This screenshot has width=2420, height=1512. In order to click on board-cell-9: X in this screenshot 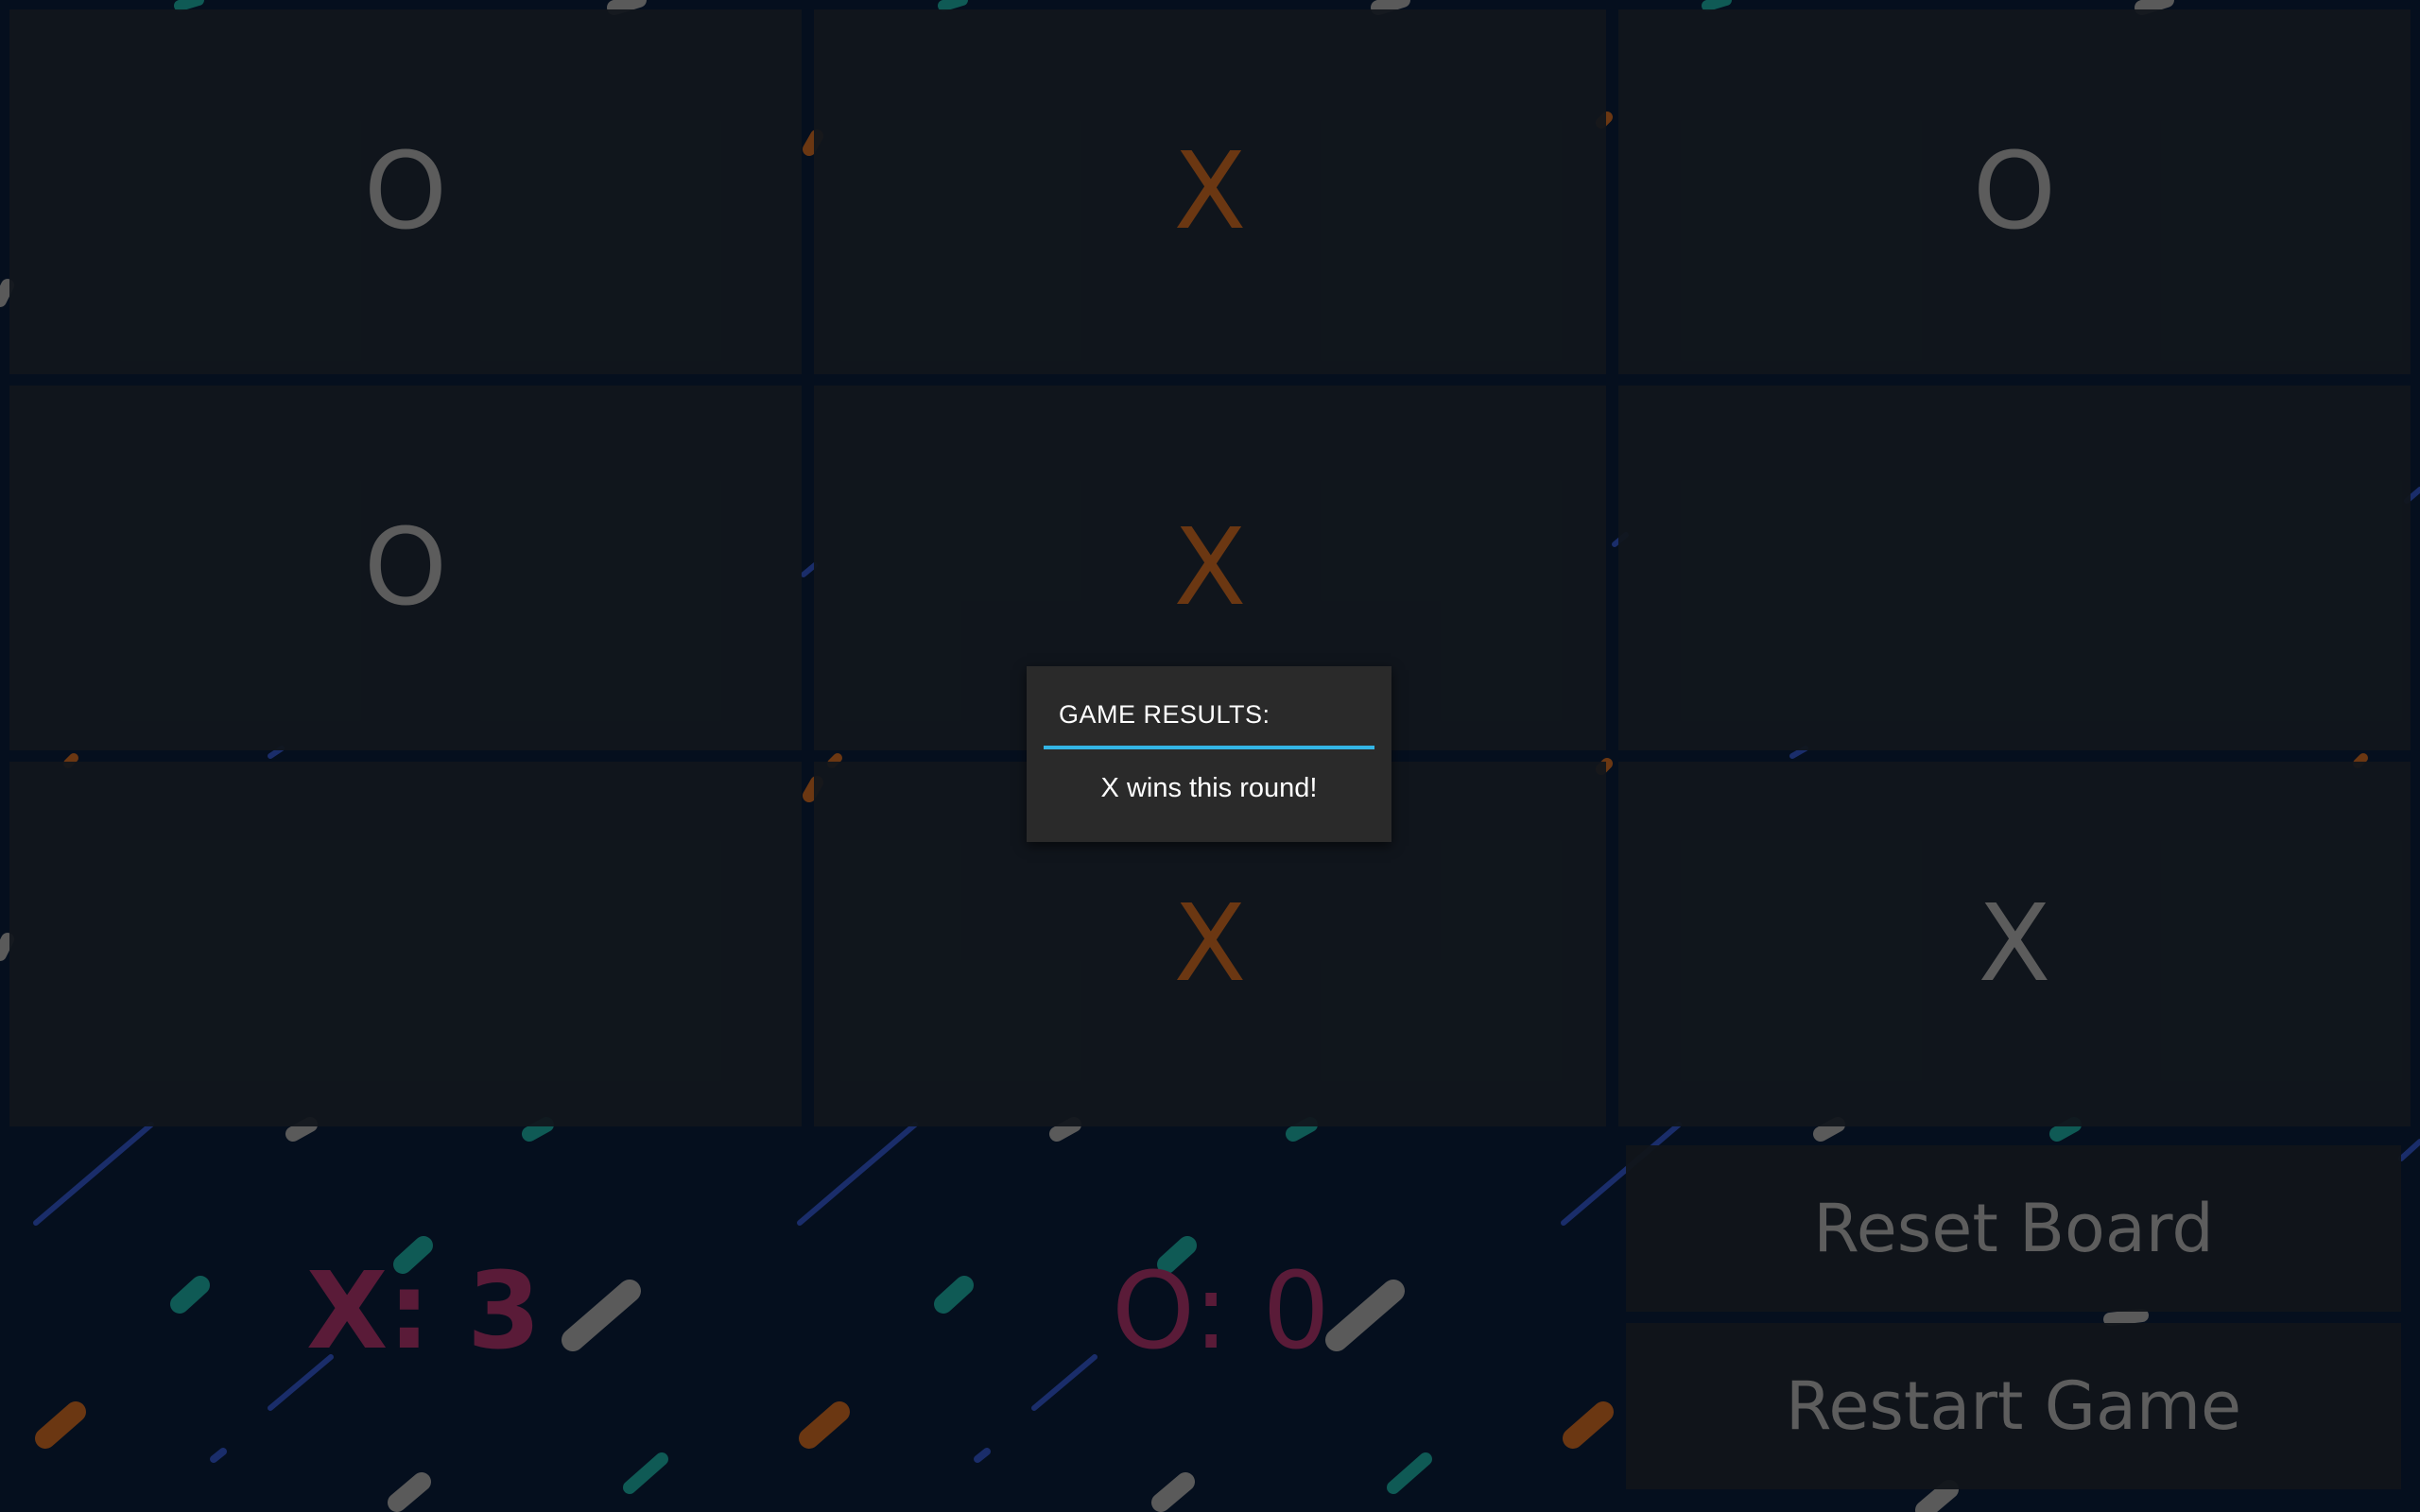, I will do `click(2014, 944)`.